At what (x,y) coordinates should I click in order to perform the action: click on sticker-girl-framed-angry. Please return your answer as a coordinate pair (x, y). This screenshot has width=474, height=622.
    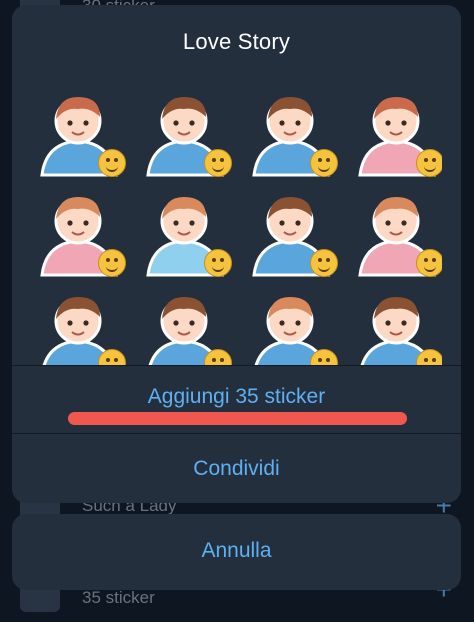
    Looking at the image, I should click on (396, 231).